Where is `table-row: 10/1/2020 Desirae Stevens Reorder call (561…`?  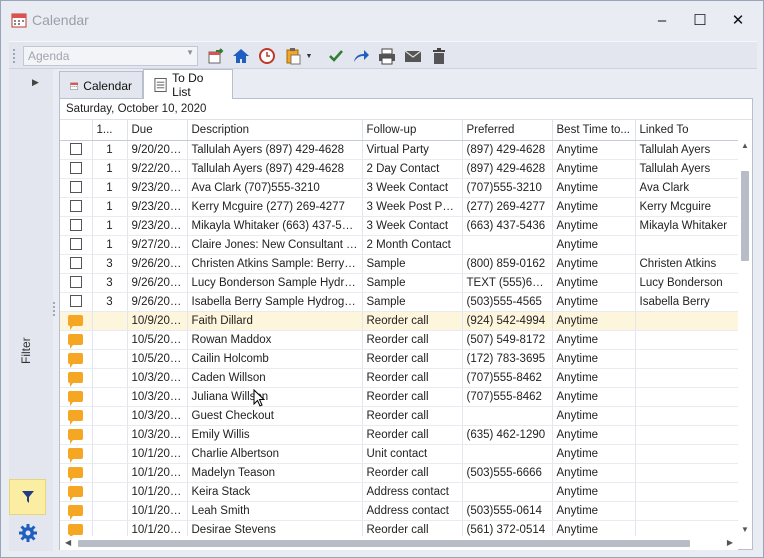 table-row: 10/1/2020 Desirae Stevens Reorder call (561… is located at coordinates (399, 528).